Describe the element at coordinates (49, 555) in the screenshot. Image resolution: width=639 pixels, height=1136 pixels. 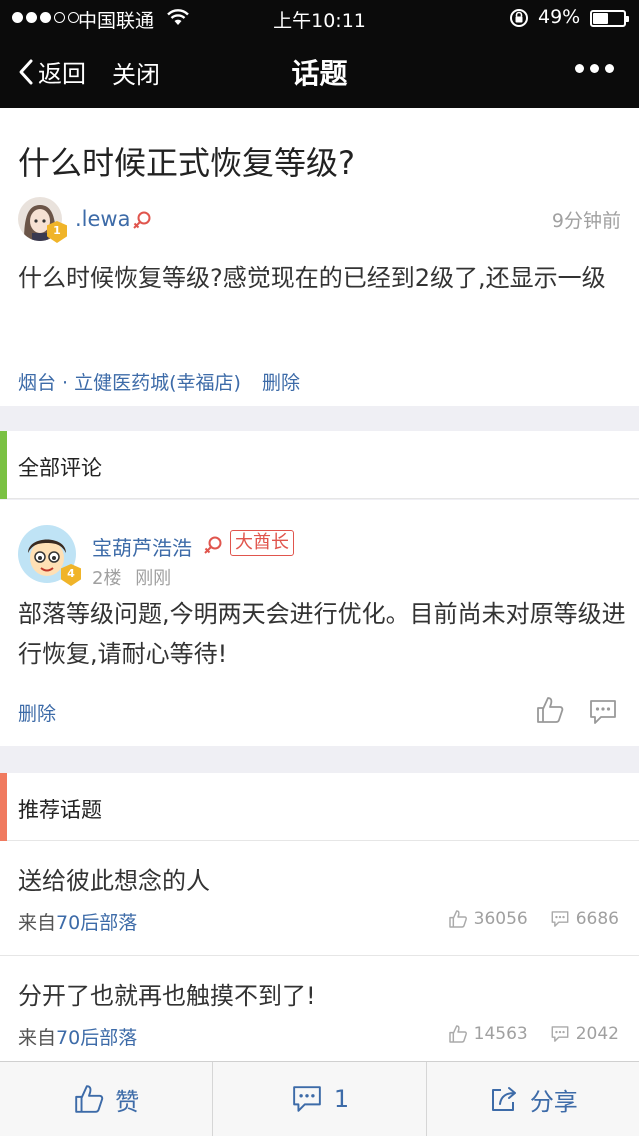
I see `commenter-avatar: 4` at that location.